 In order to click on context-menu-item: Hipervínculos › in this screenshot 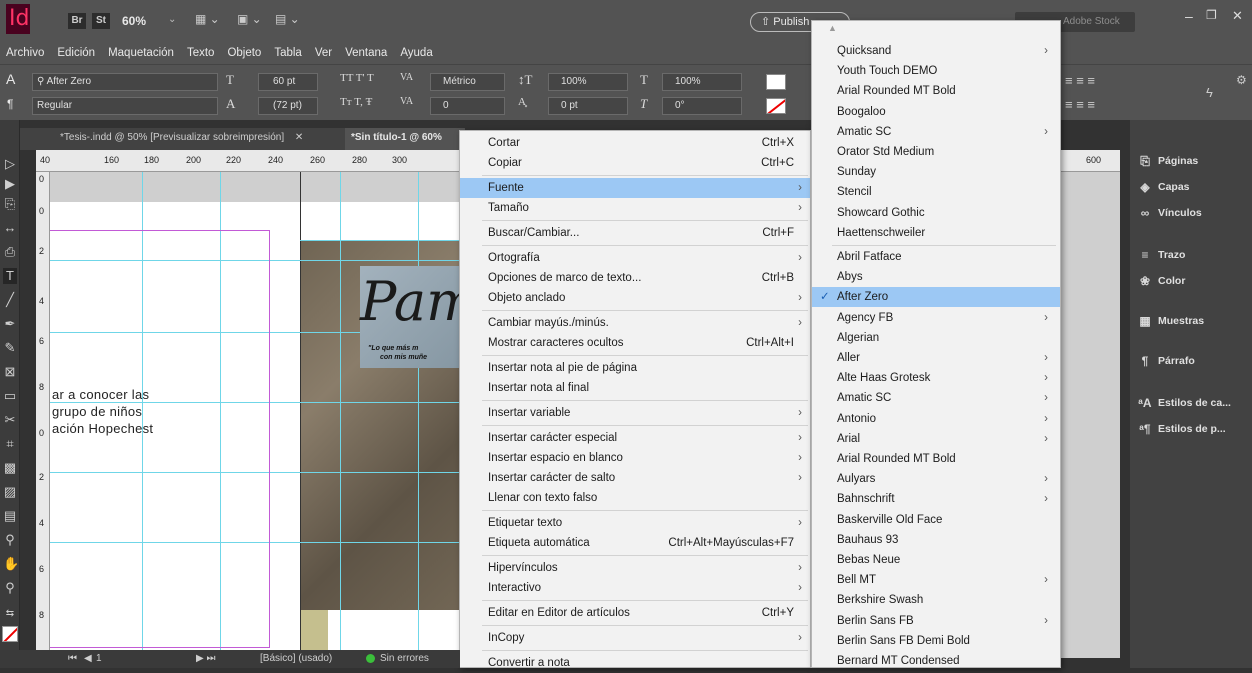, I will do `click(635, 568)`.